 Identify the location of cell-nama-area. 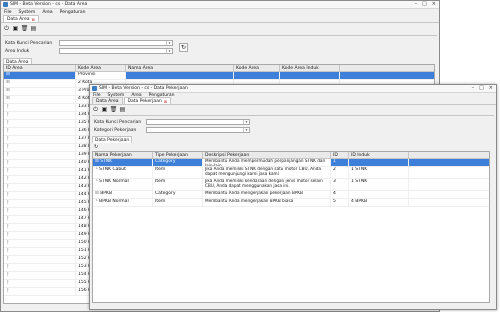
(180, 75).